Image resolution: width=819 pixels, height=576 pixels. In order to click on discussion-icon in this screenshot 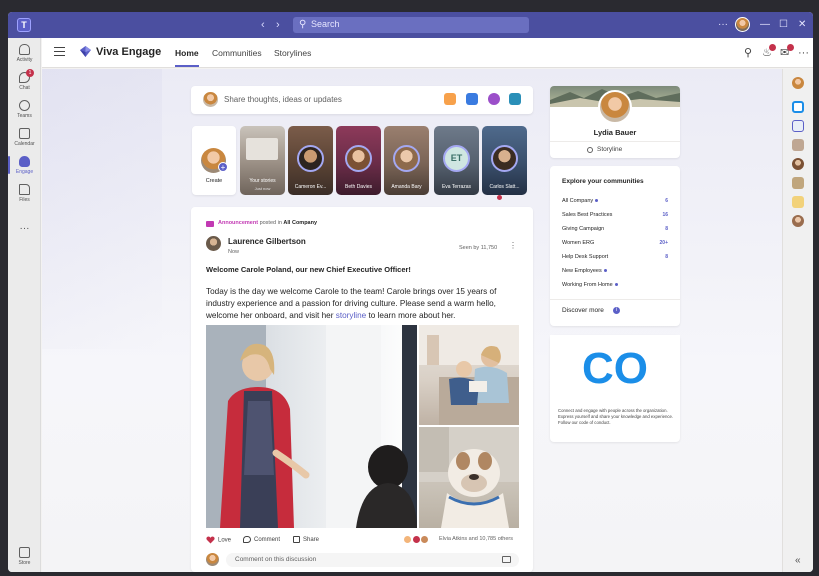, I will do `click(450, 99)`.